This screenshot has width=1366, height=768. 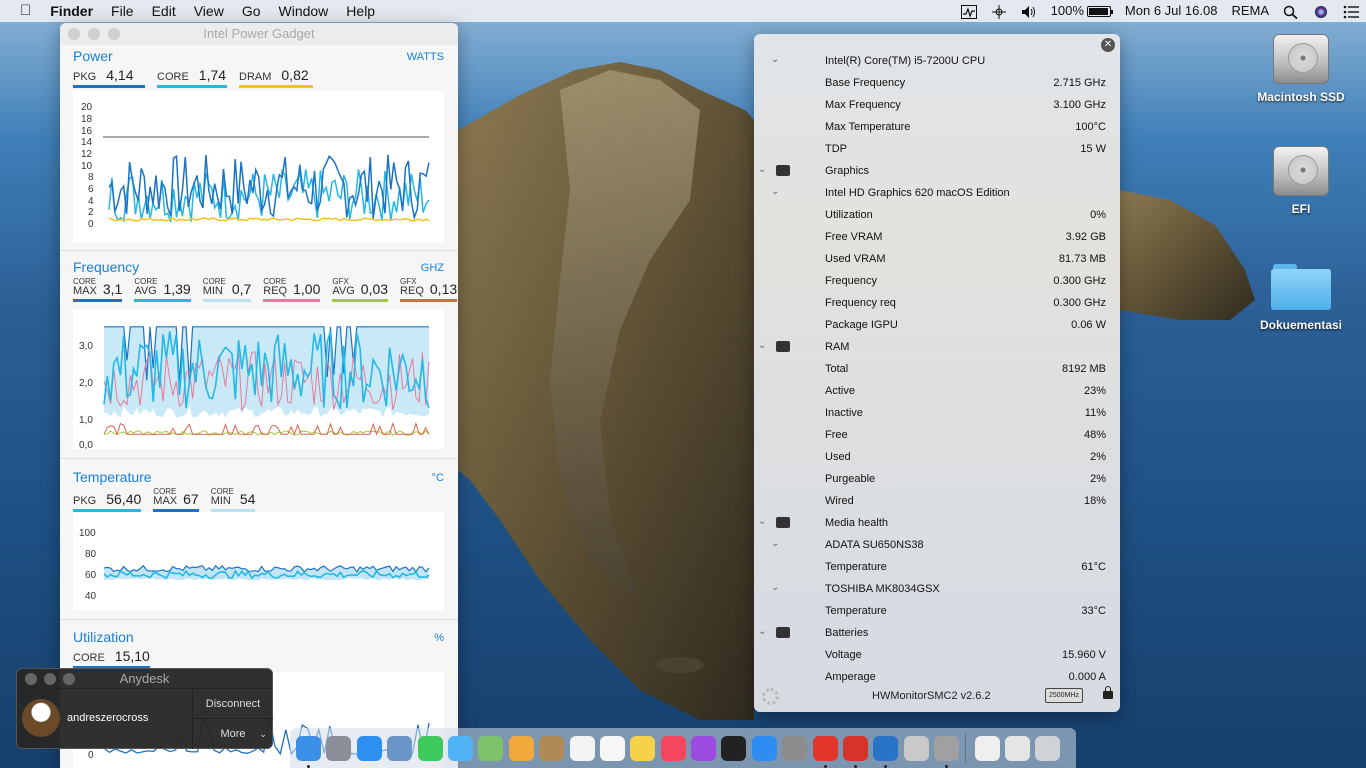 What do you see at coordinates (947, 766) in the screenshot?
I see `running-indicator` at bounding box center [947, 766].